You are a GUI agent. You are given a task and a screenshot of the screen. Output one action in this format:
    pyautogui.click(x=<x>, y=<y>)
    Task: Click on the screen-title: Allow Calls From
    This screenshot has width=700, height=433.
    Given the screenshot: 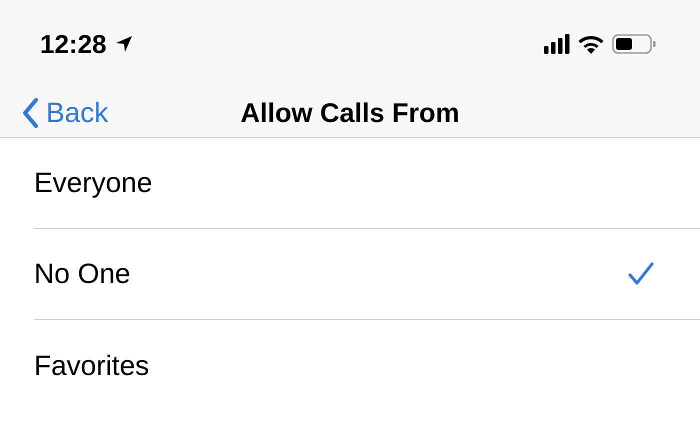 What is the action you would take?
    pyautogui.click(x=350, y=112)
    